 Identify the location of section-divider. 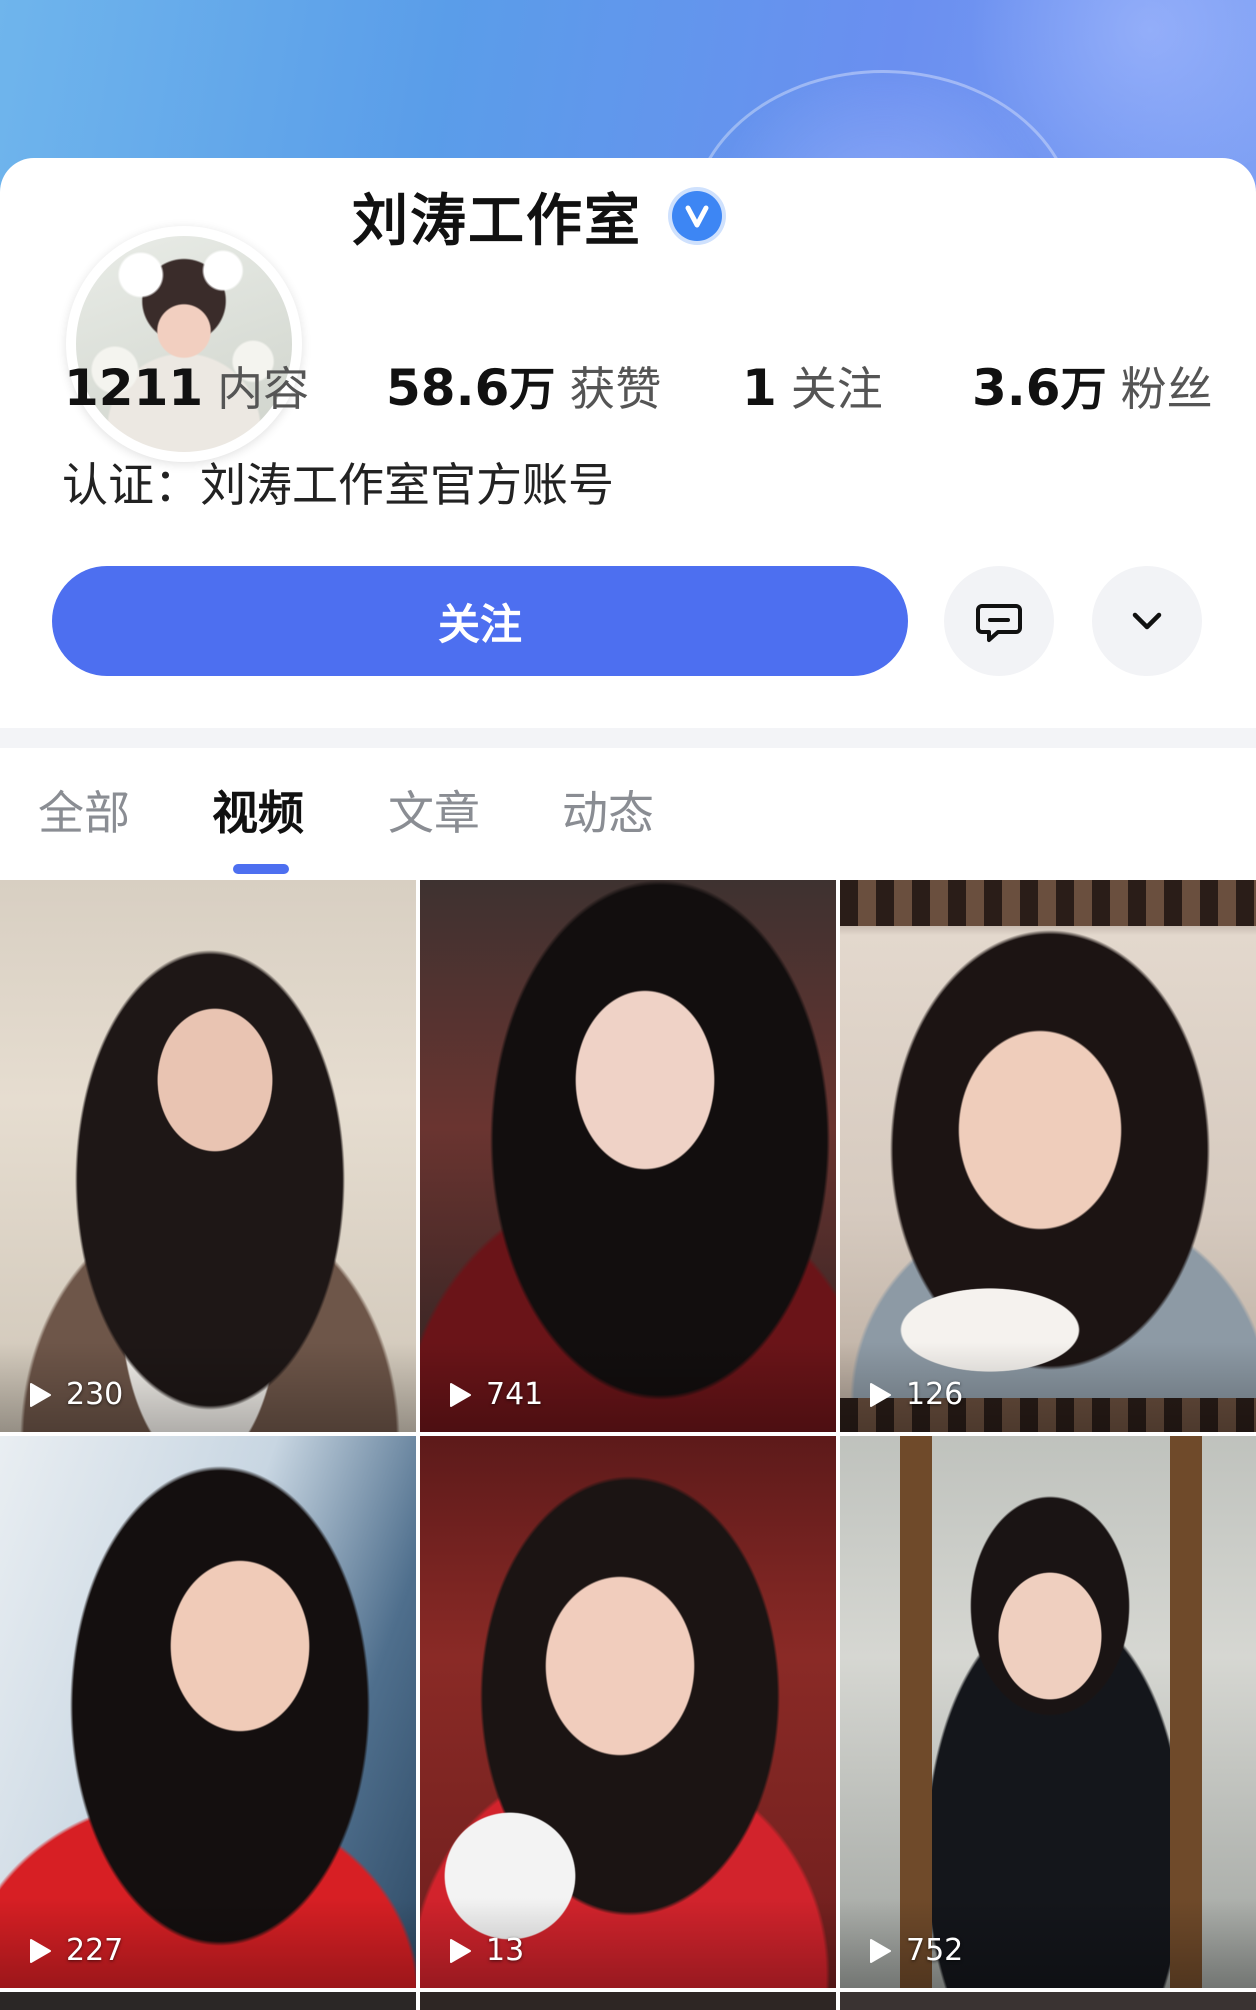
(628, 738).